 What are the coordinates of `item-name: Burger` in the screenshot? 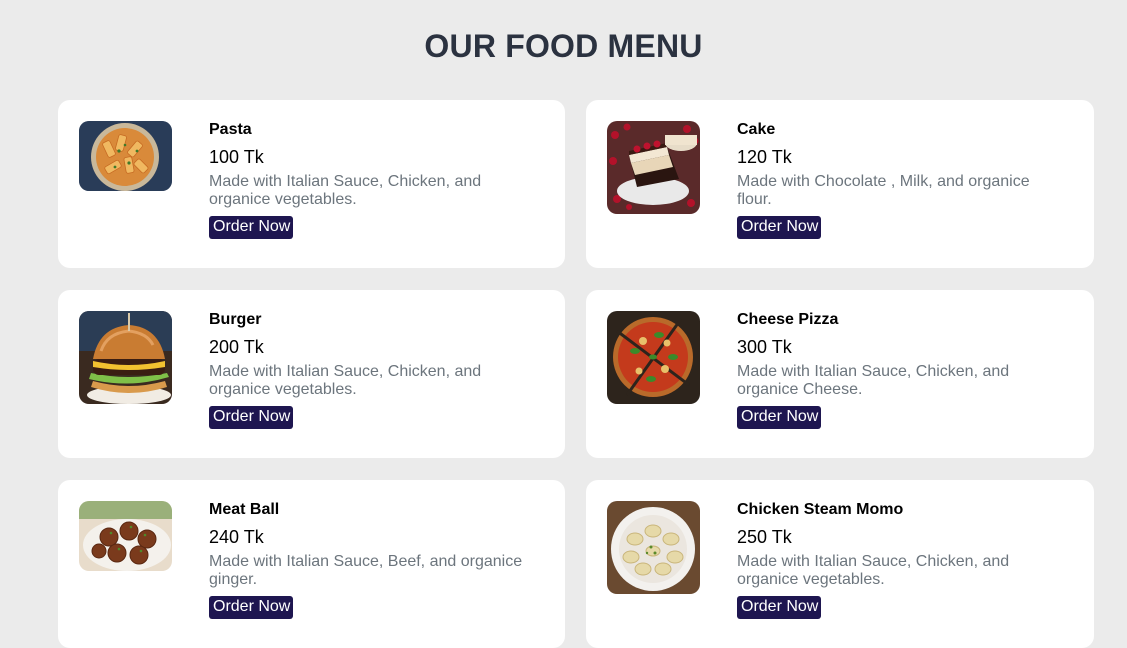 It's located at (235, 319).